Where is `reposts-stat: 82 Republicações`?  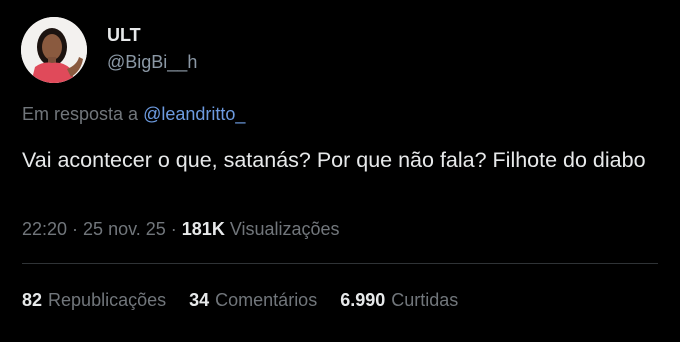
reposts-stat: 82 Republicações is located at coordinates (94, 300).